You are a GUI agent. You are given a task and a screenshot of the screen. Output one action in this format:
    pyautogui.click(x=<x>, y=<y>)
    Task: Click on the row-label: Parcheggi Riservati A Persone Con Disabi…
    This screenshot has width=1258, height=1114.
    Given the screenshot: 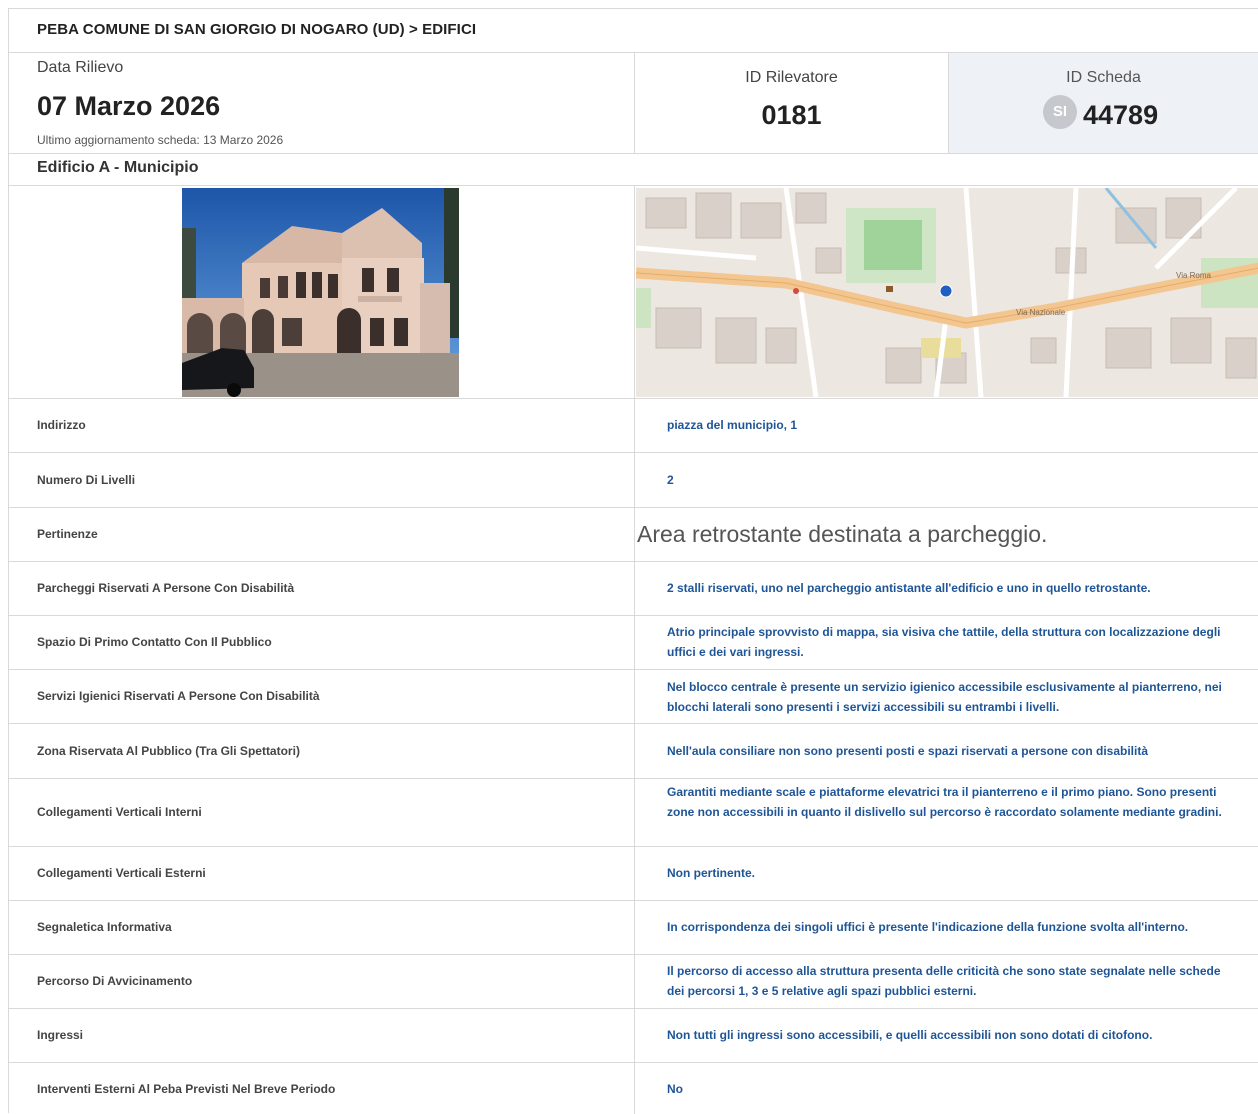 What is the action you would take?
    pyautogui.click(x=166, y=588)
    